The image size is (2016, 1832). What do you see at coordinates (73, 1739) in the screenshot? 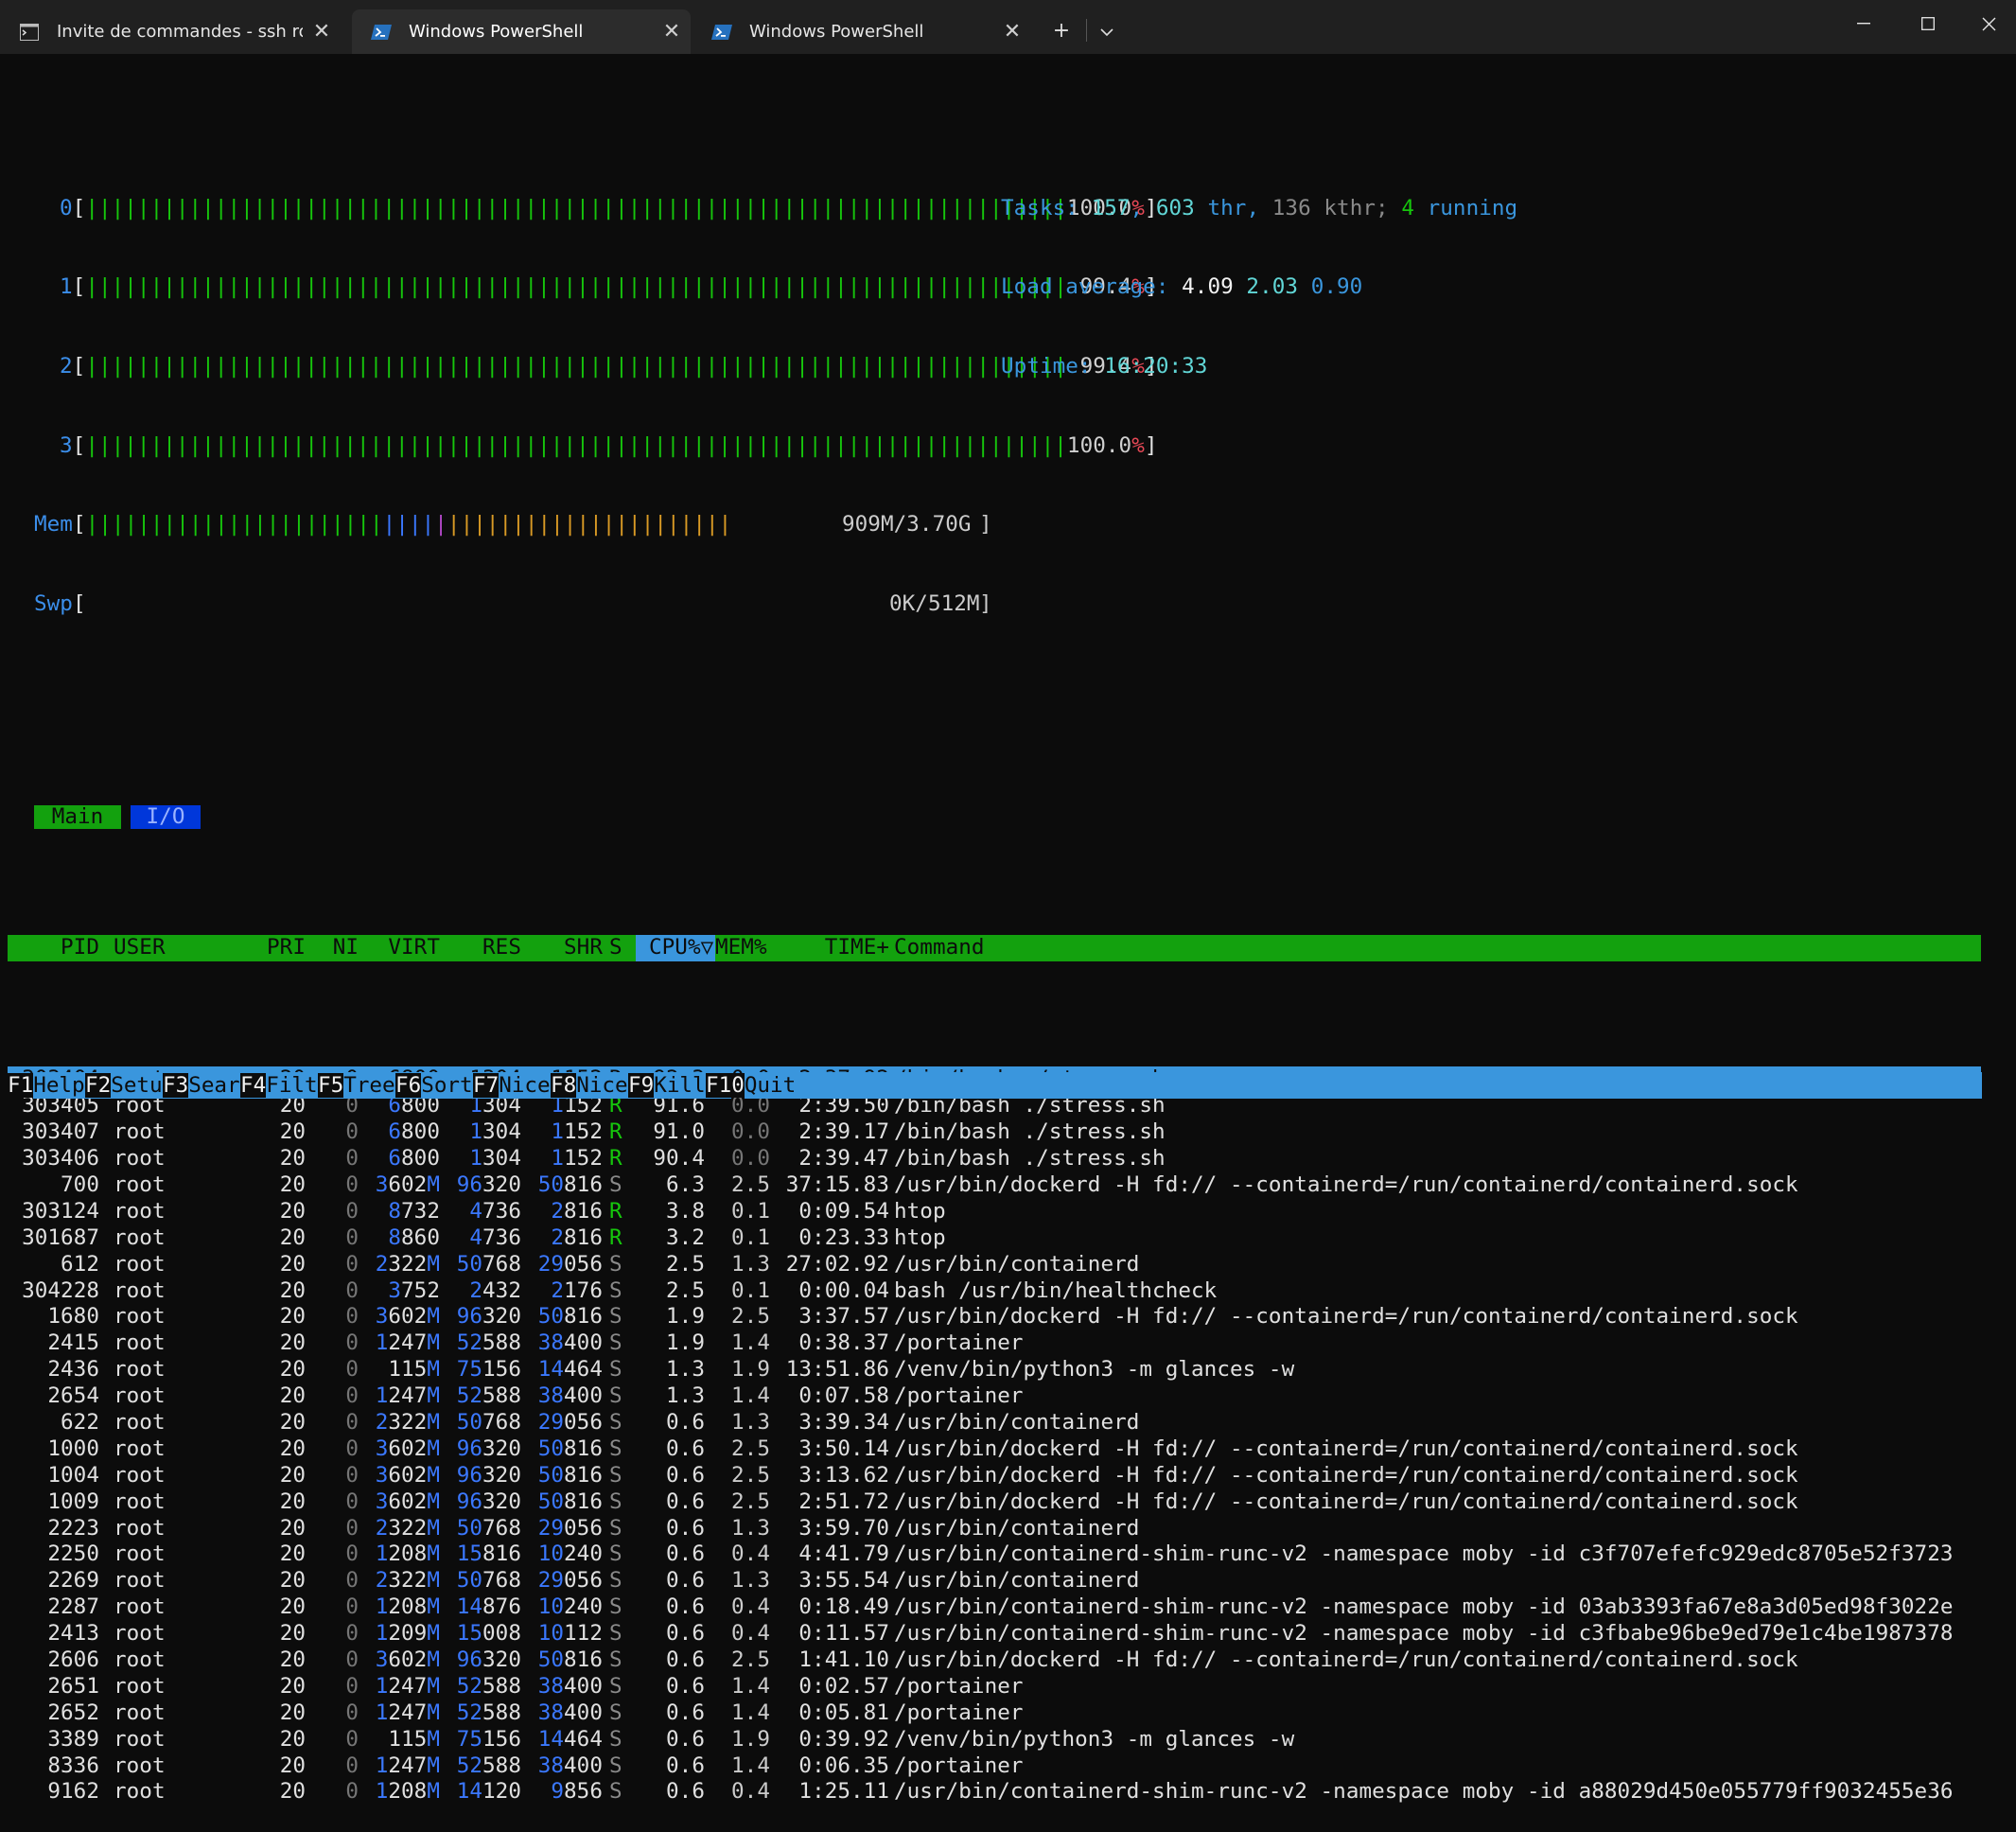
I see `process-pid: 3389` at bounding box center [73, 1739].